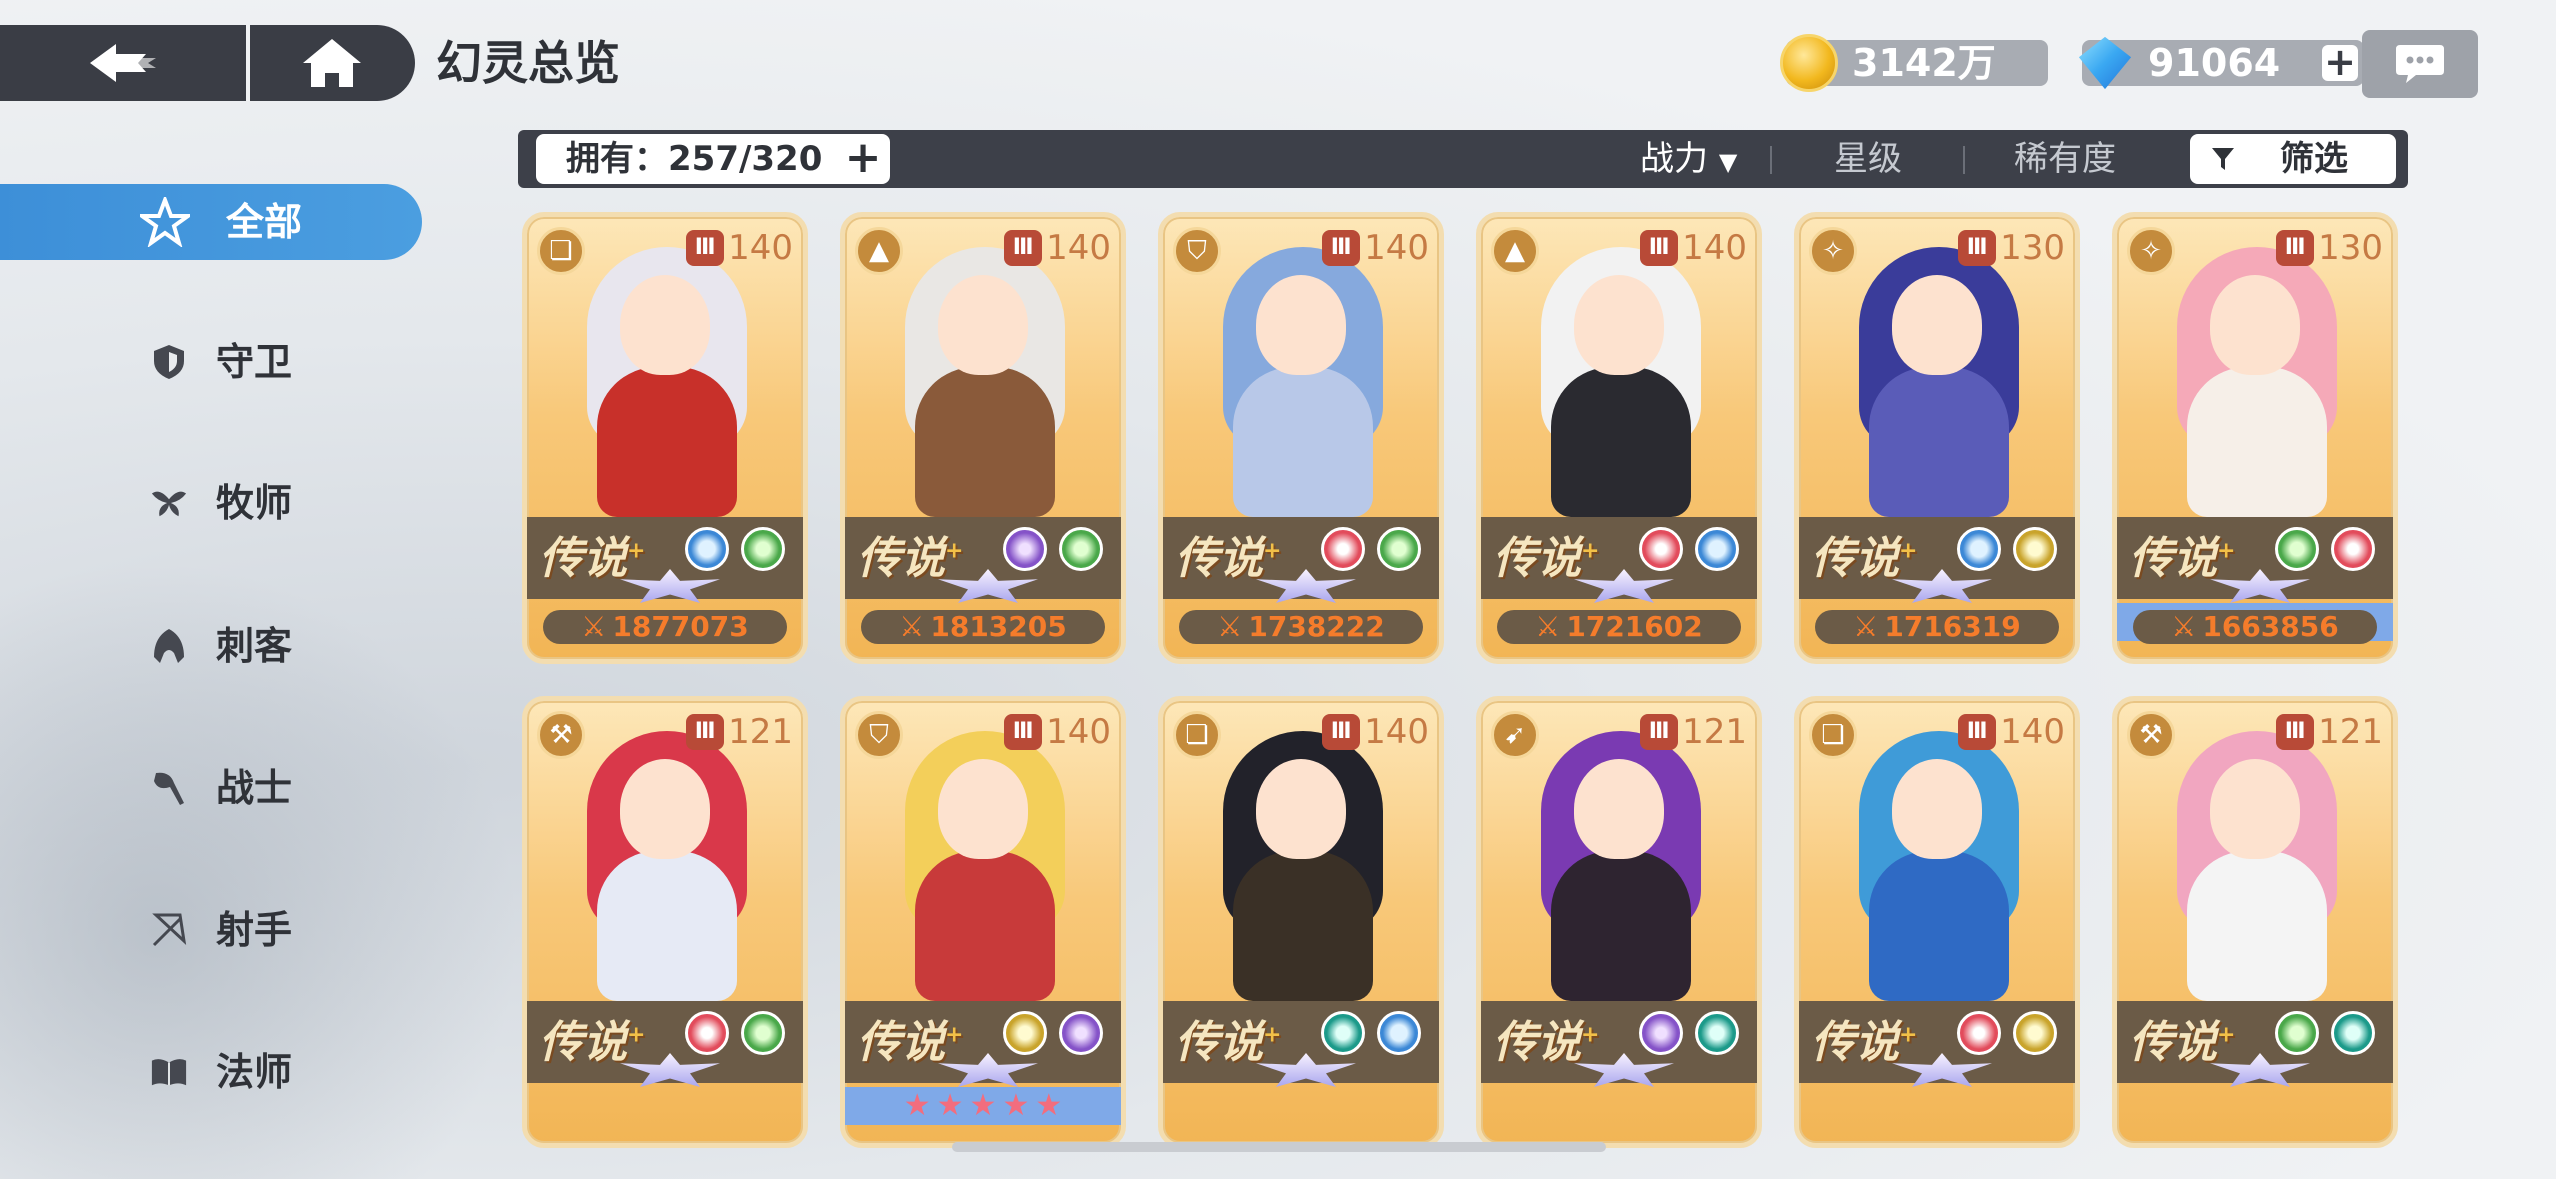 The image size is (2556, 1179). Describe the element at coordinates (694, 159) in the screenshot. I see `owned-count: 拥有：257/320` at that location.